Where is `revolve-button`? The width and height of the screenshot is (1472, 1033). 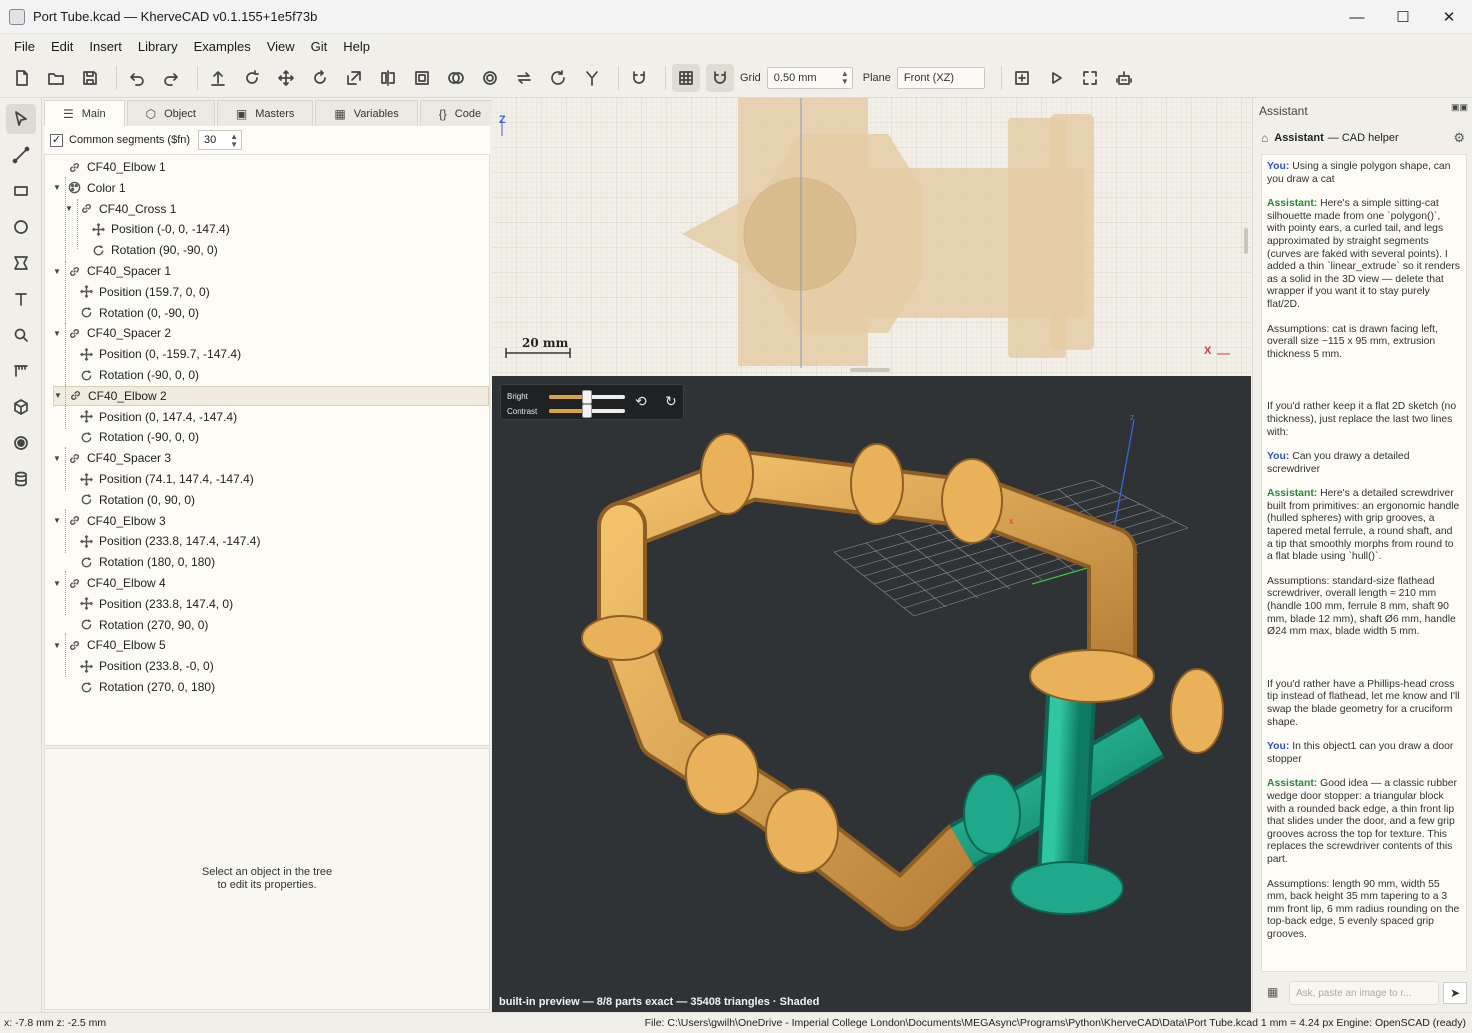
revolve-button is located at coordinates (252, 78).